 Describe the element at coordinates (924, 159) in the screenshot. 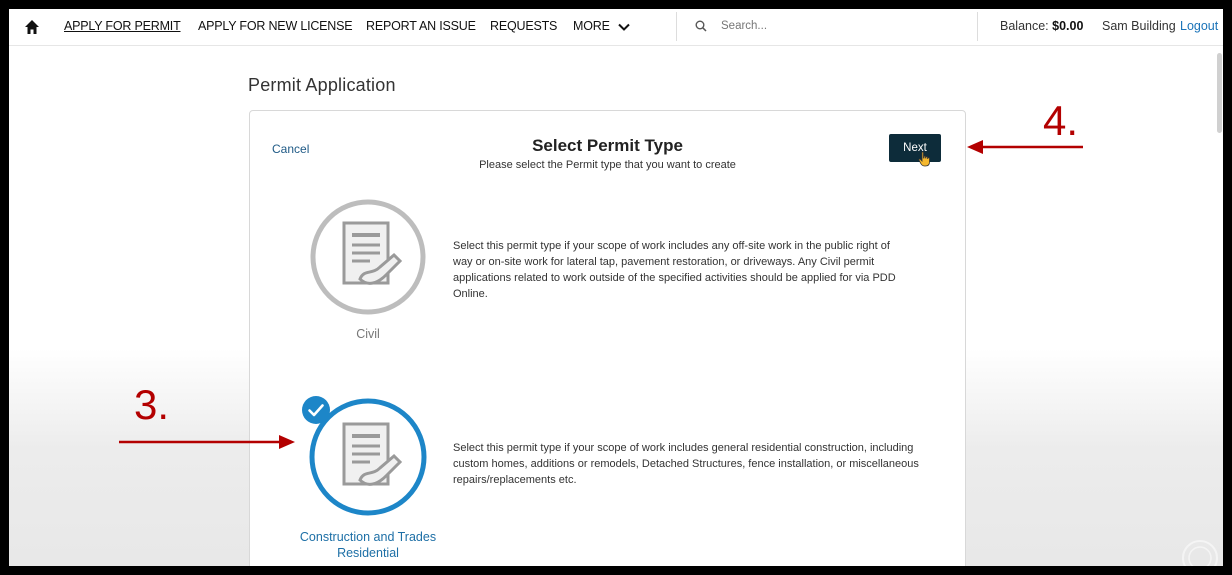

I see `hand-cursor-icon` at that location.